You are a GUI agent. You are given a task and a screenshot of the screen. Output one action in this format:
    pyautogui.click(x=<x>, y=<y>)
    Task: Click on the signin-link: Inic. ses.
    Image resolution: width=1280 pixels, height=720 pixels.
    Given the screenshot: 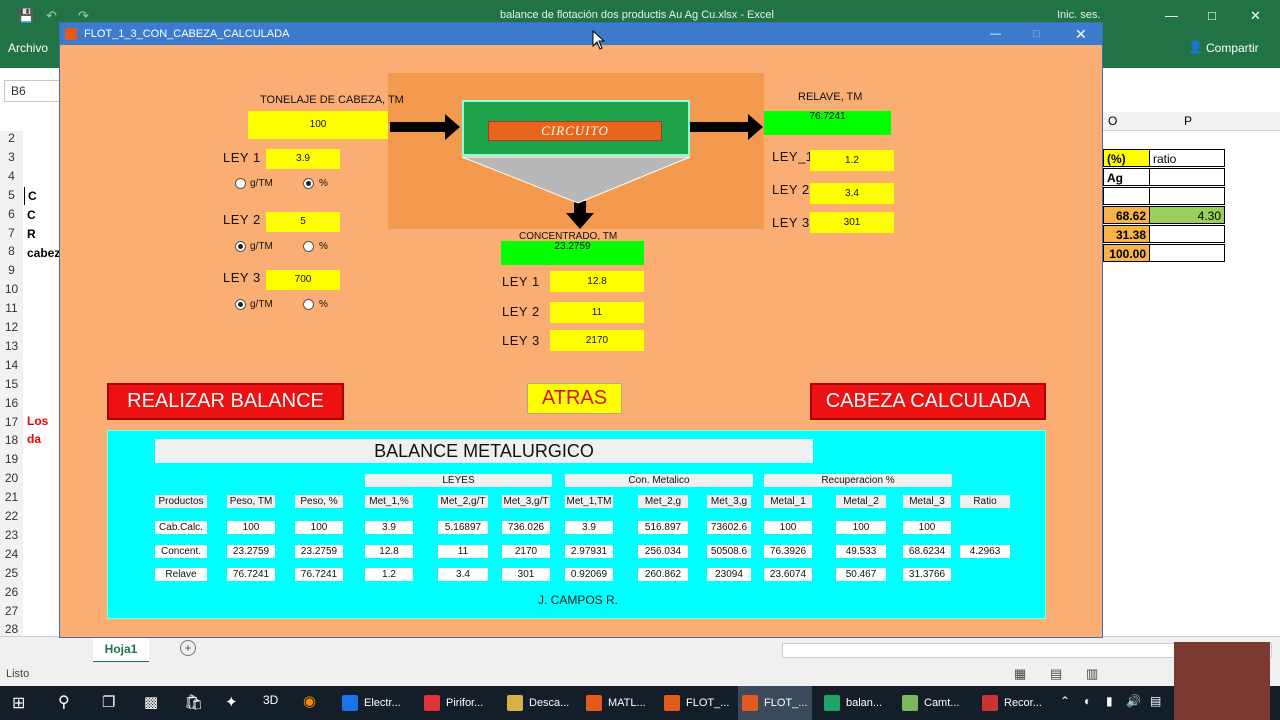 What is the action you would take?
    pyautogui.click(x=1078, y=15)
    